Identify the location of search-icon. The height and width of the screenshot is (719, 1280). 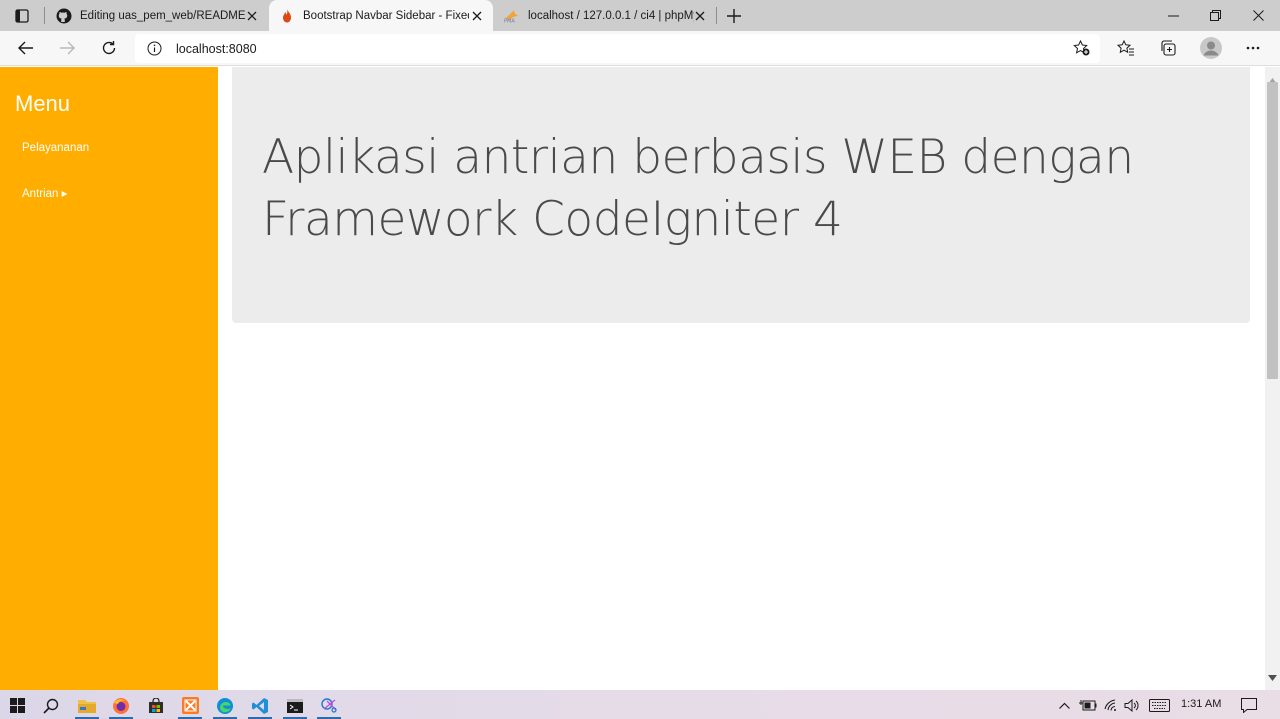
(51, 705).